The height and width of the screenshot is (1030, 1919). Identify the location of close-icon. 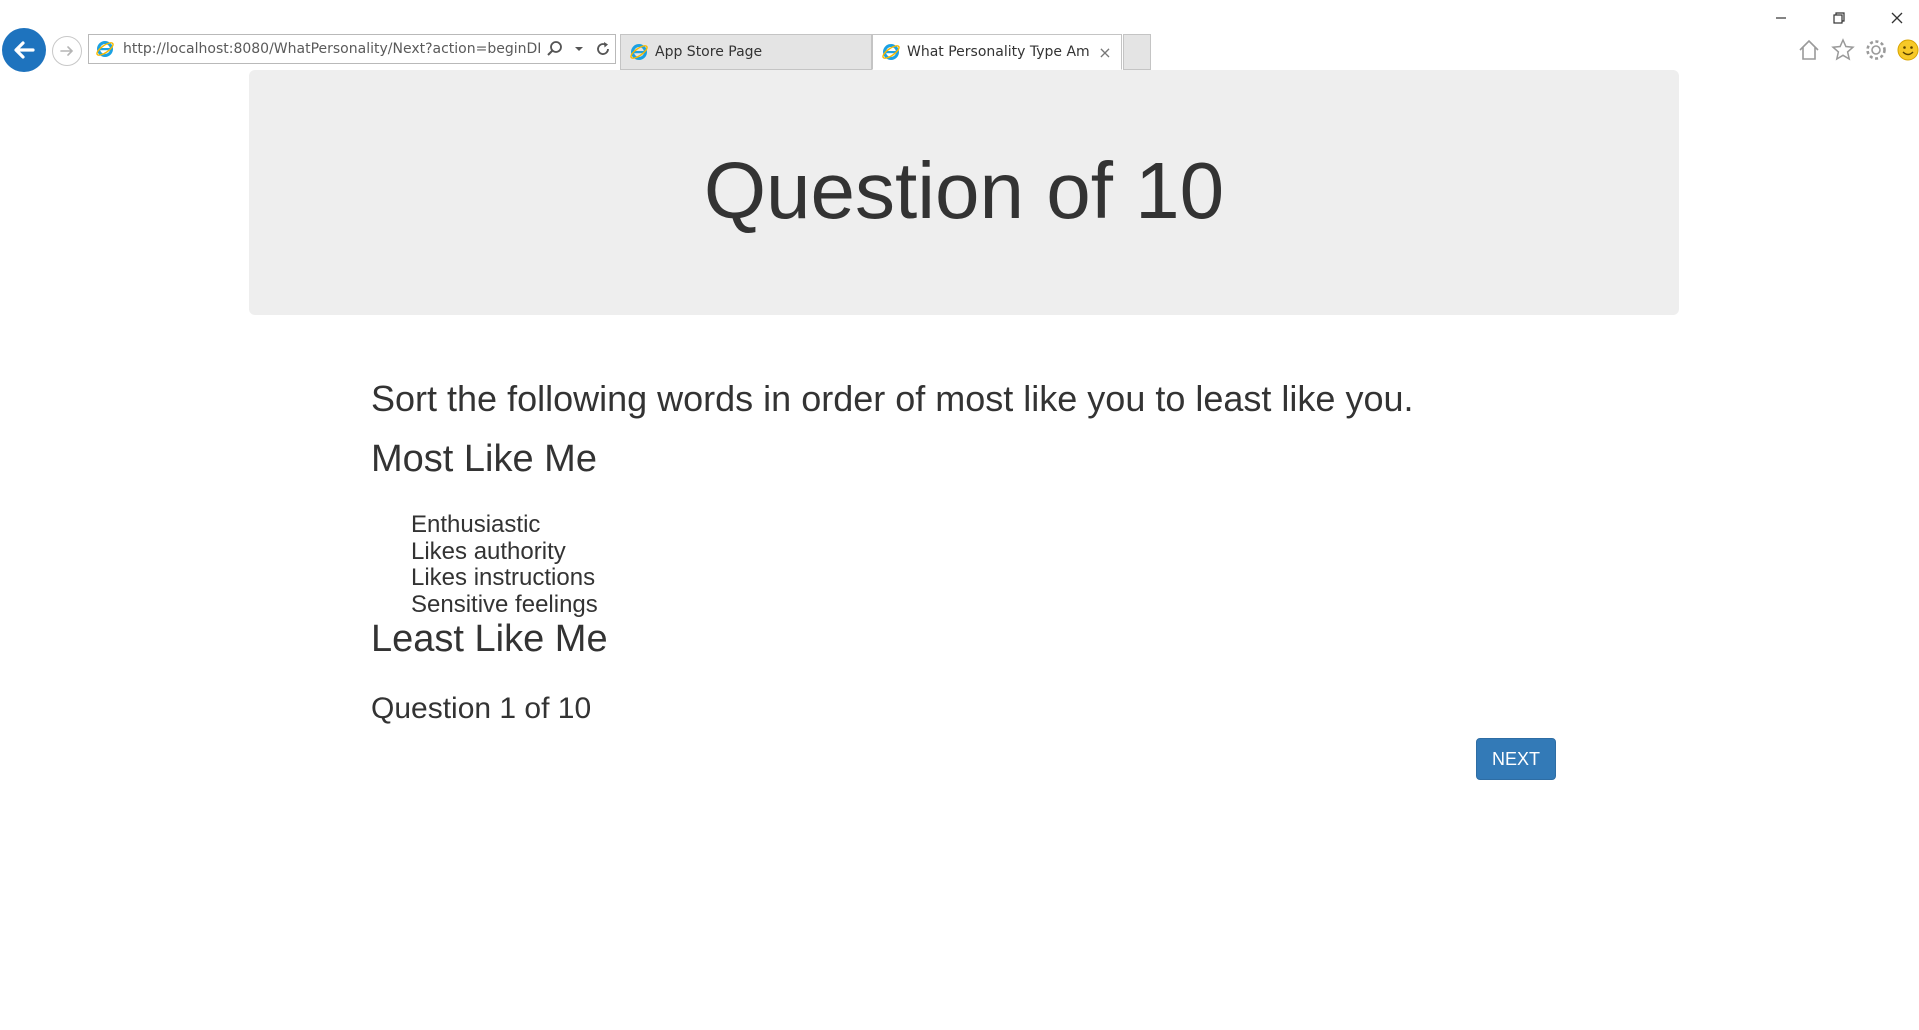
(1897, 18).